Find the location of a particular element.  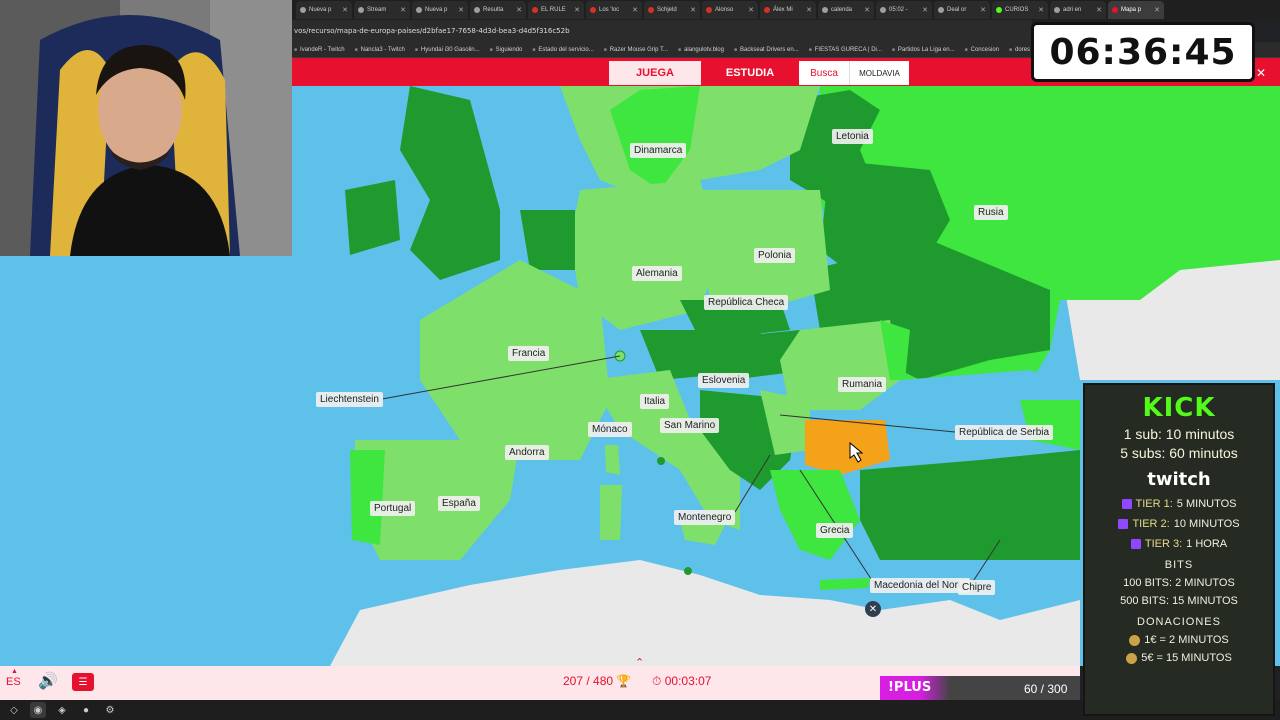

country-romania is located at coordinates (840, 365).